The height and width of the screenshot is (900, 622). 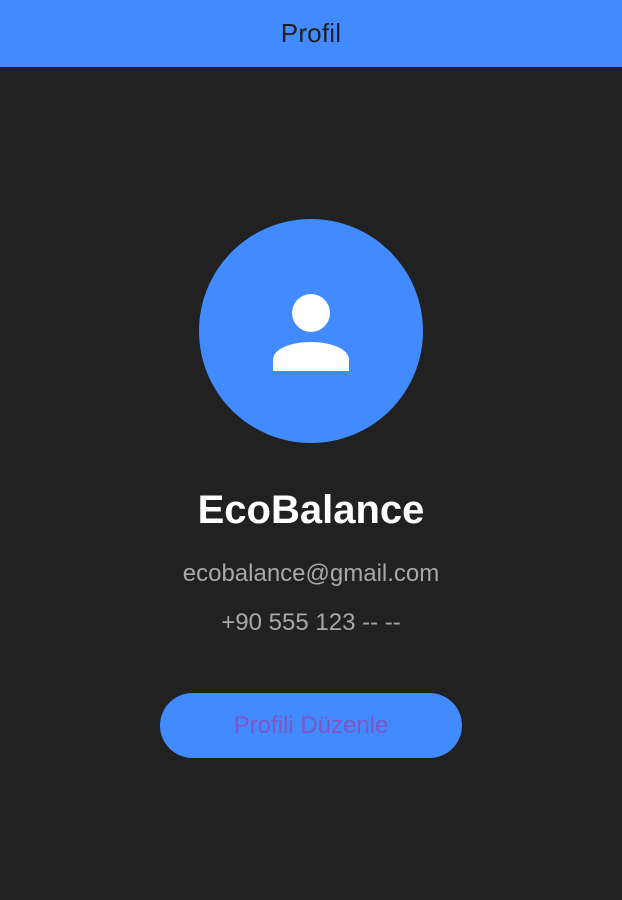 I want to click on edit-profile-button: Profili Düzenle, so click(x=311, y=725).